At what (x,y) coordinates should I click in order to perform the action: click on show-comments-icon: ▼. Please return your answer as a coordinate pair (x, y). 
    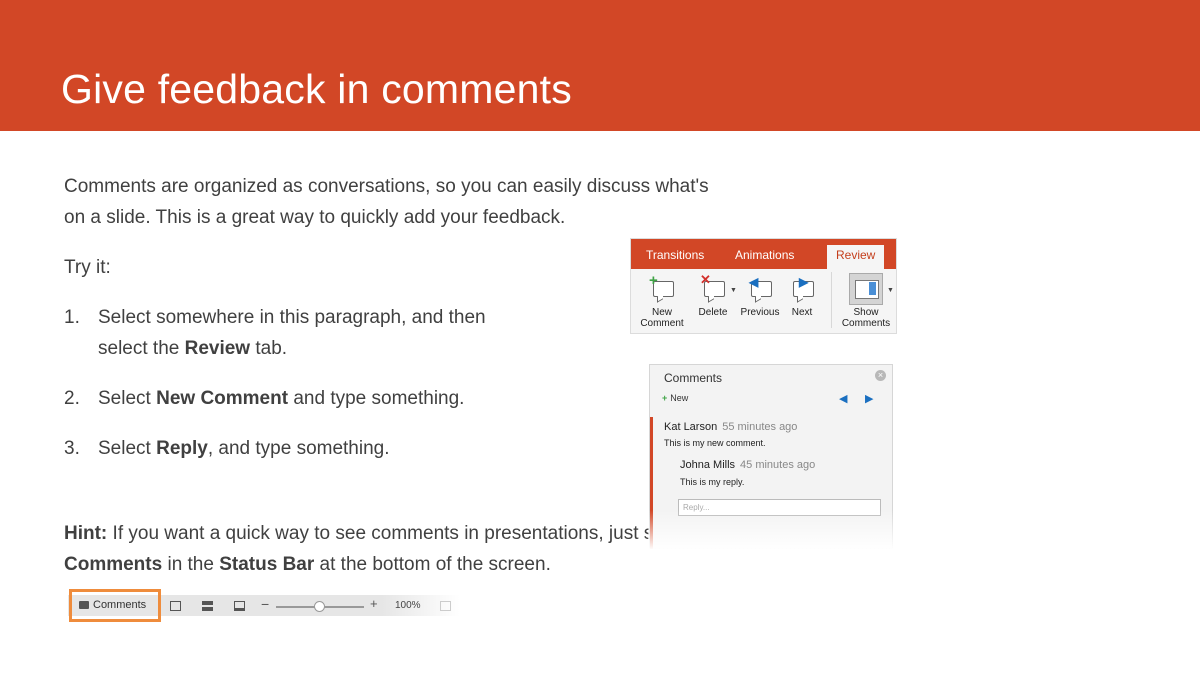
    Looking at the image, I should click on (871, 289).